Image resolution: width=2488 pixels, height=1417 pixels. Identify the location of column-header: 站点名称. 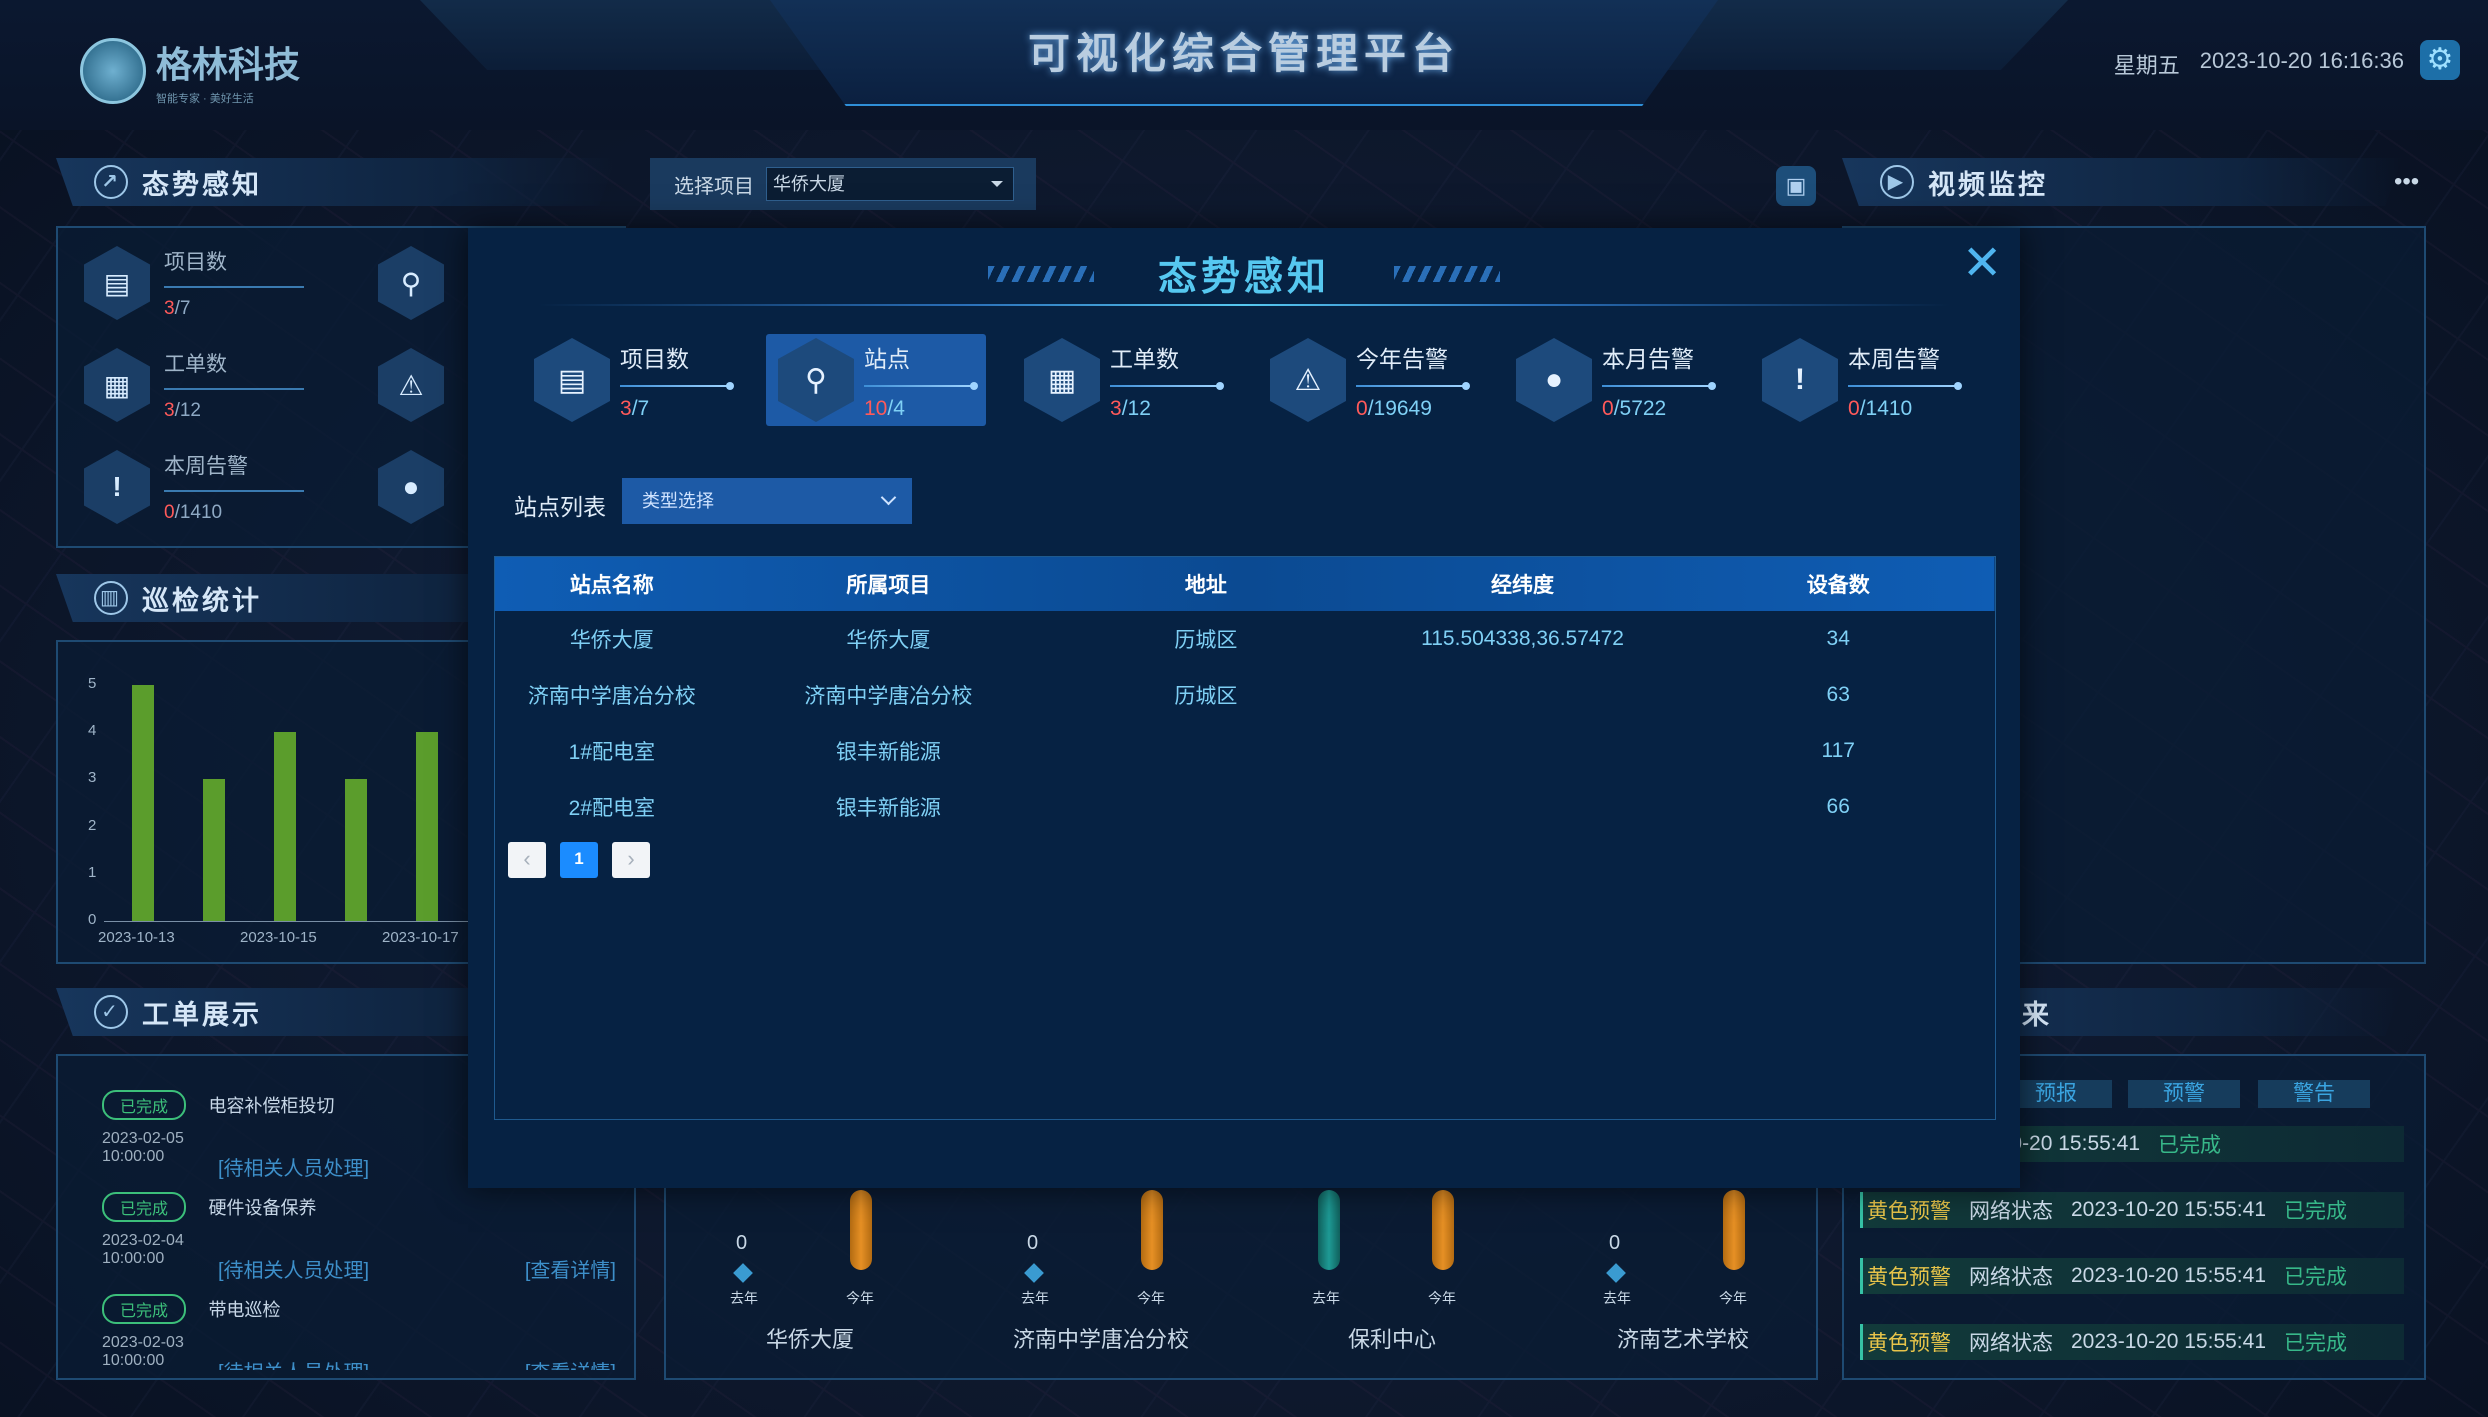
(612, 584).